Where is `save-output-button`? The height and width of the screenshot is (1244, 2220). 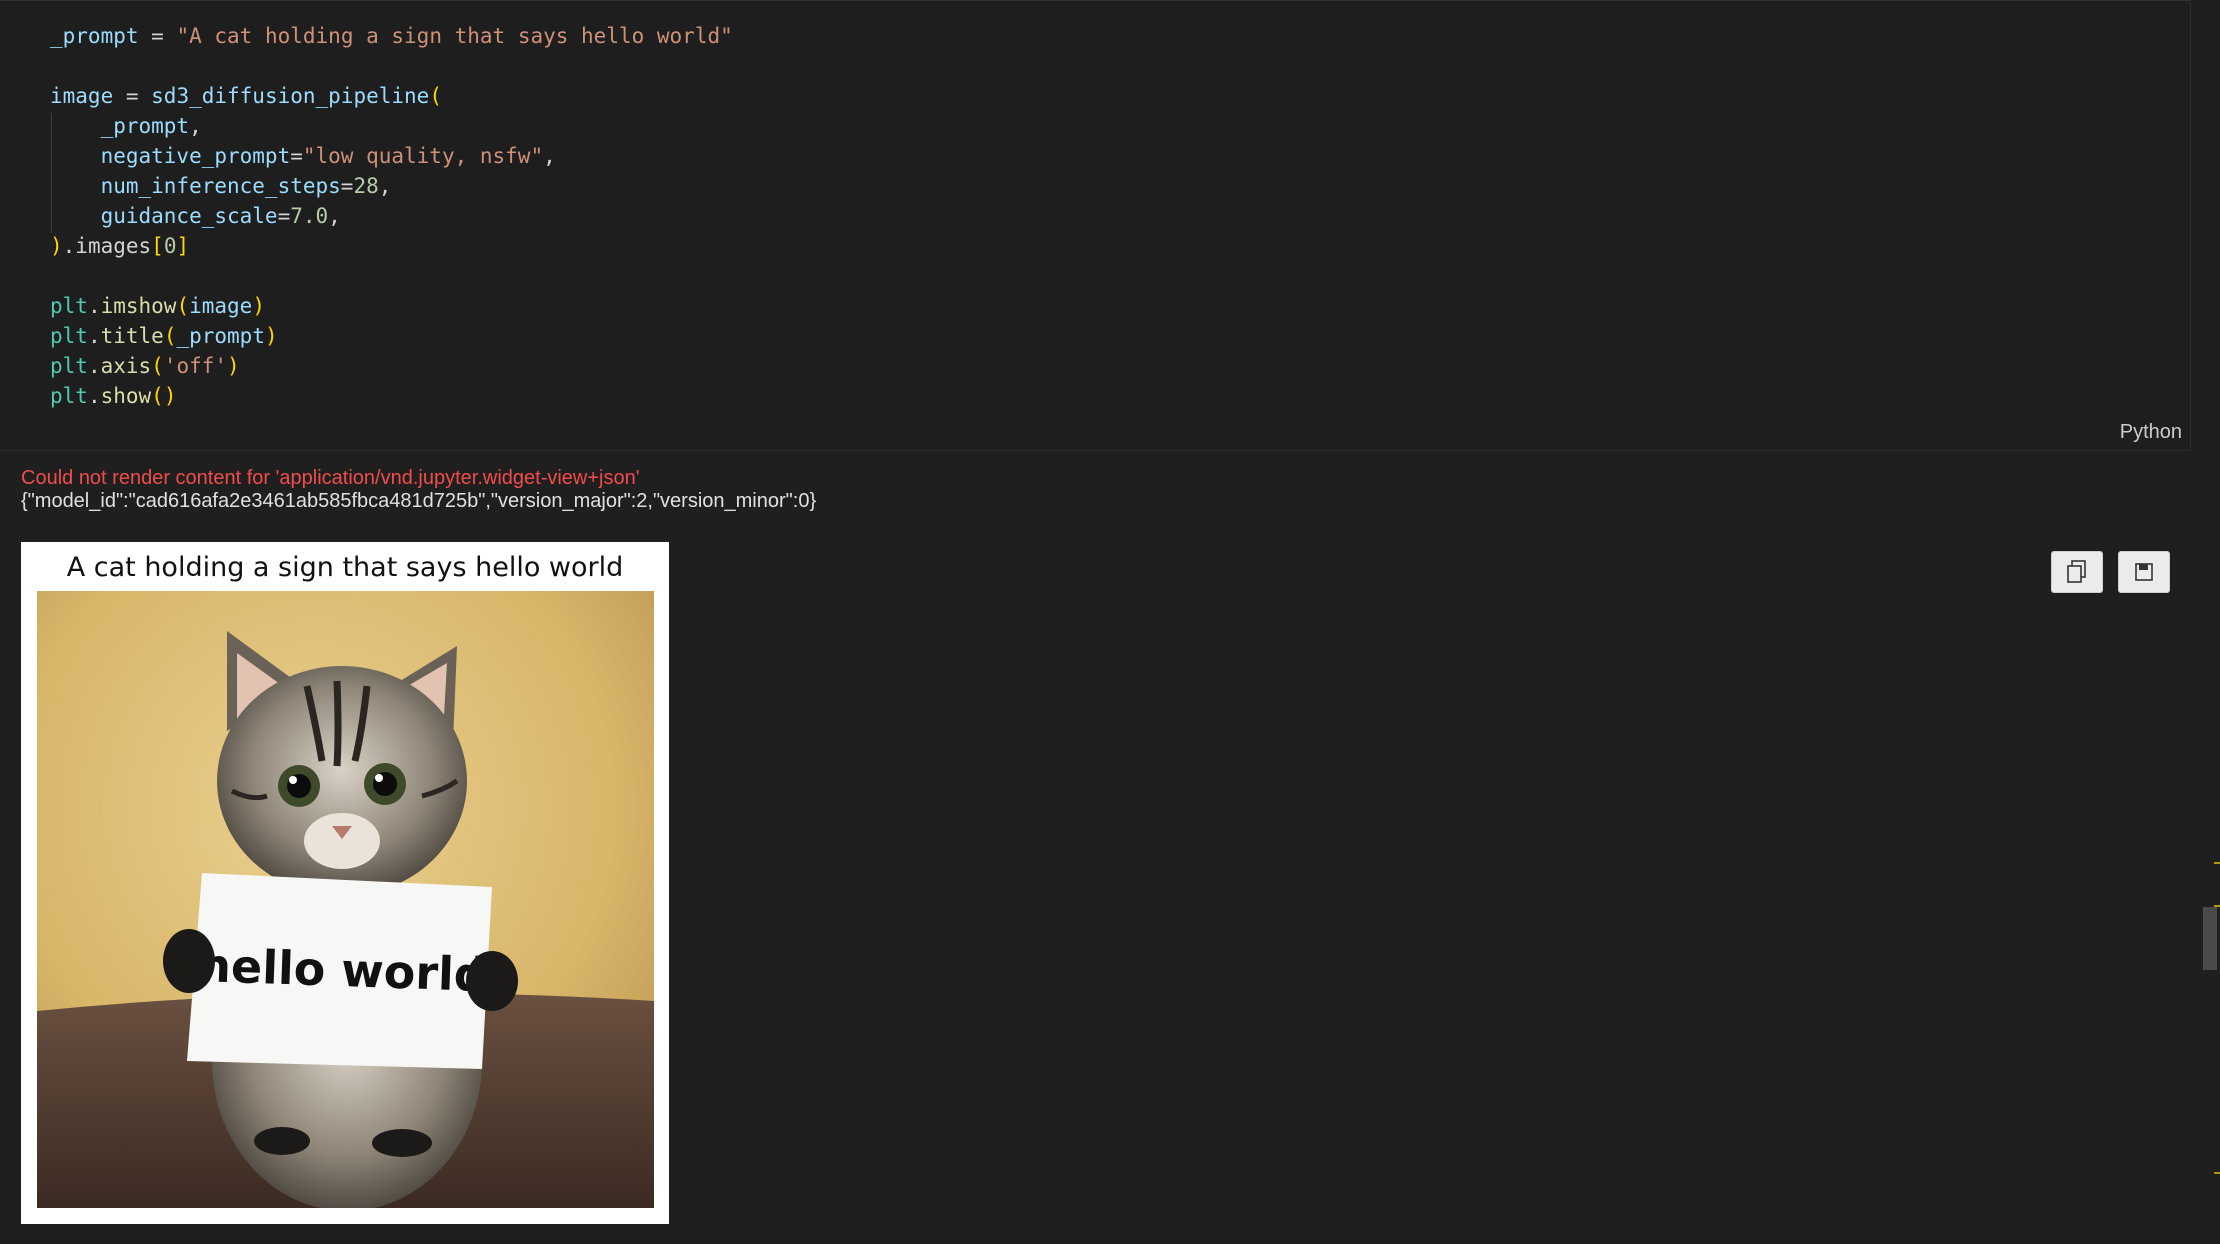 save-output-button is located at coordinates (2144, 572).